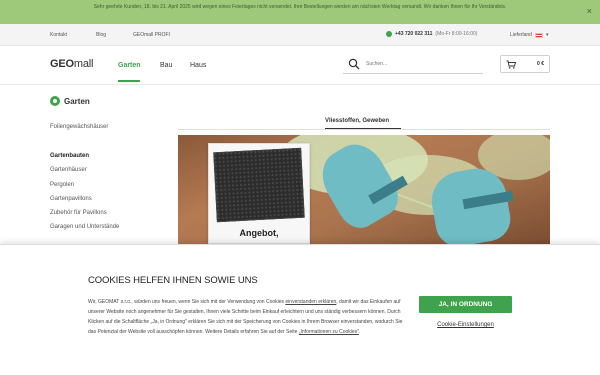  I want to click on search-input, so click(416, 64).